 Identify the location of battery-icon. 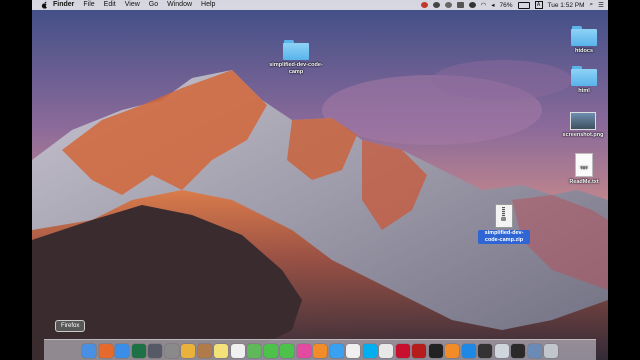
(523, 5).